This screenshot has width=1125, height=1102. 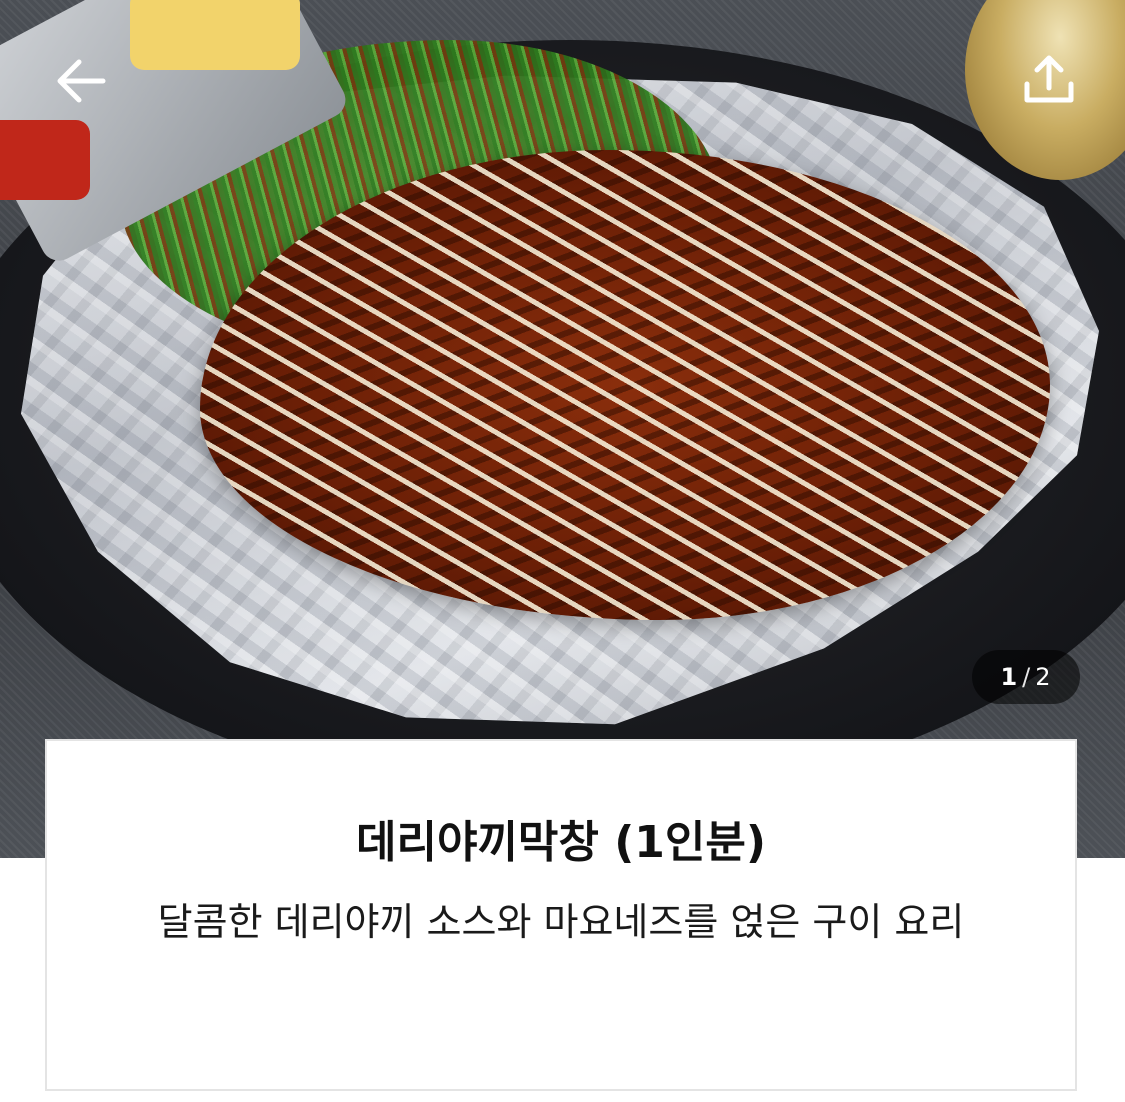 What do you see at coordinates (215, 35) in the screenshot?
I see `pickle-dish-shape` at bounding box center [215, 35].